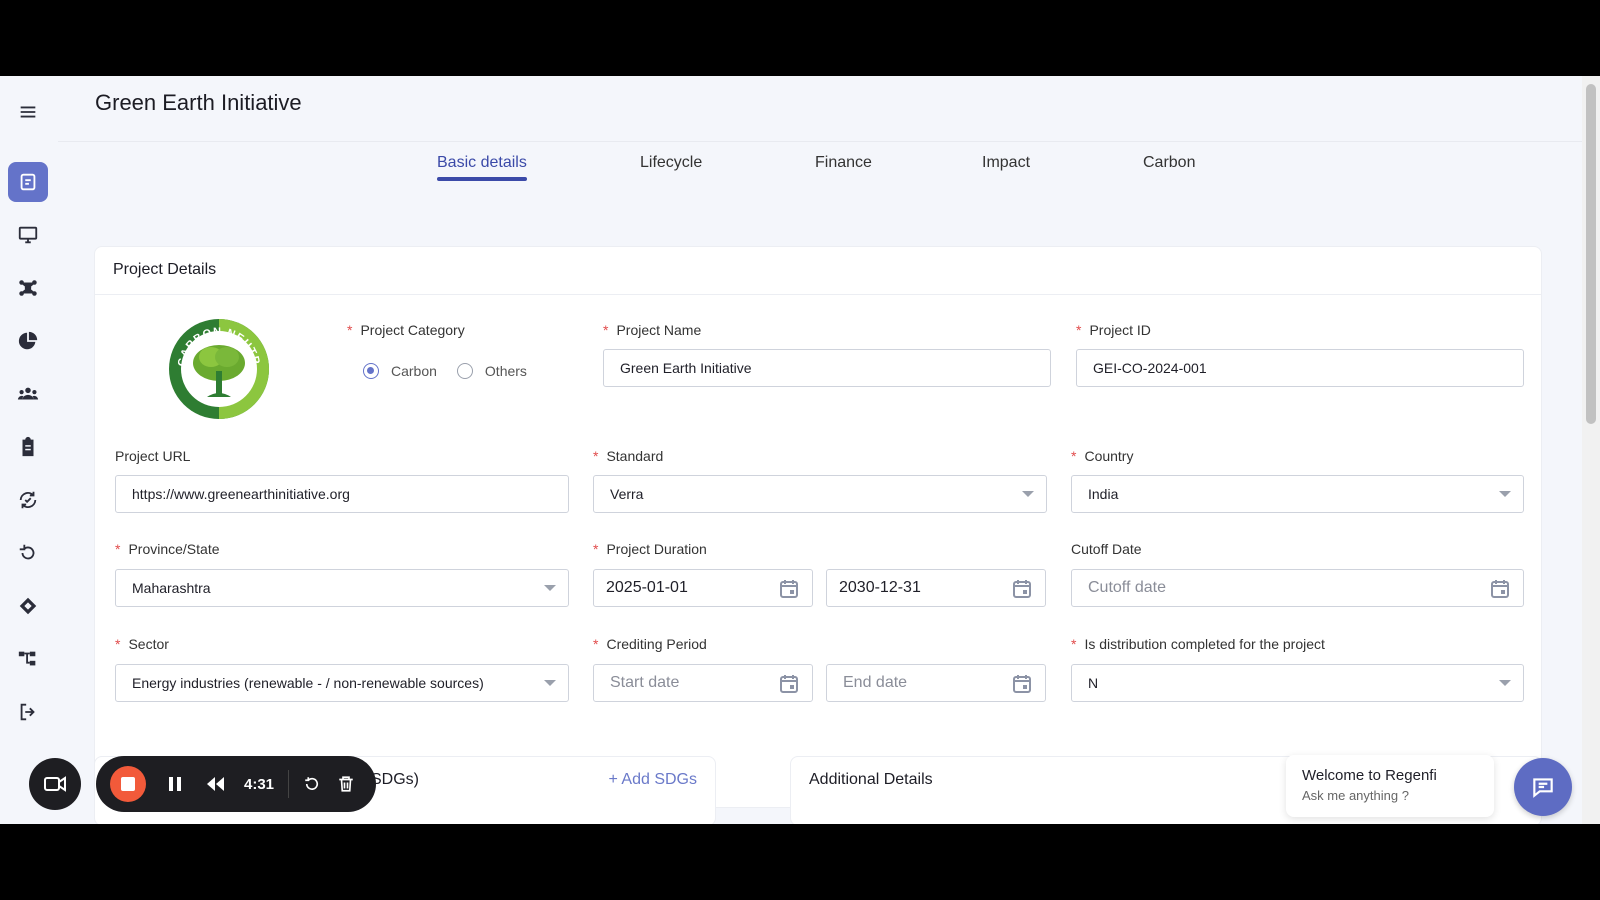 This screenshot has height=900, width=1600. I want to click on project-id-label: * Project ID, so click(1113, 330).